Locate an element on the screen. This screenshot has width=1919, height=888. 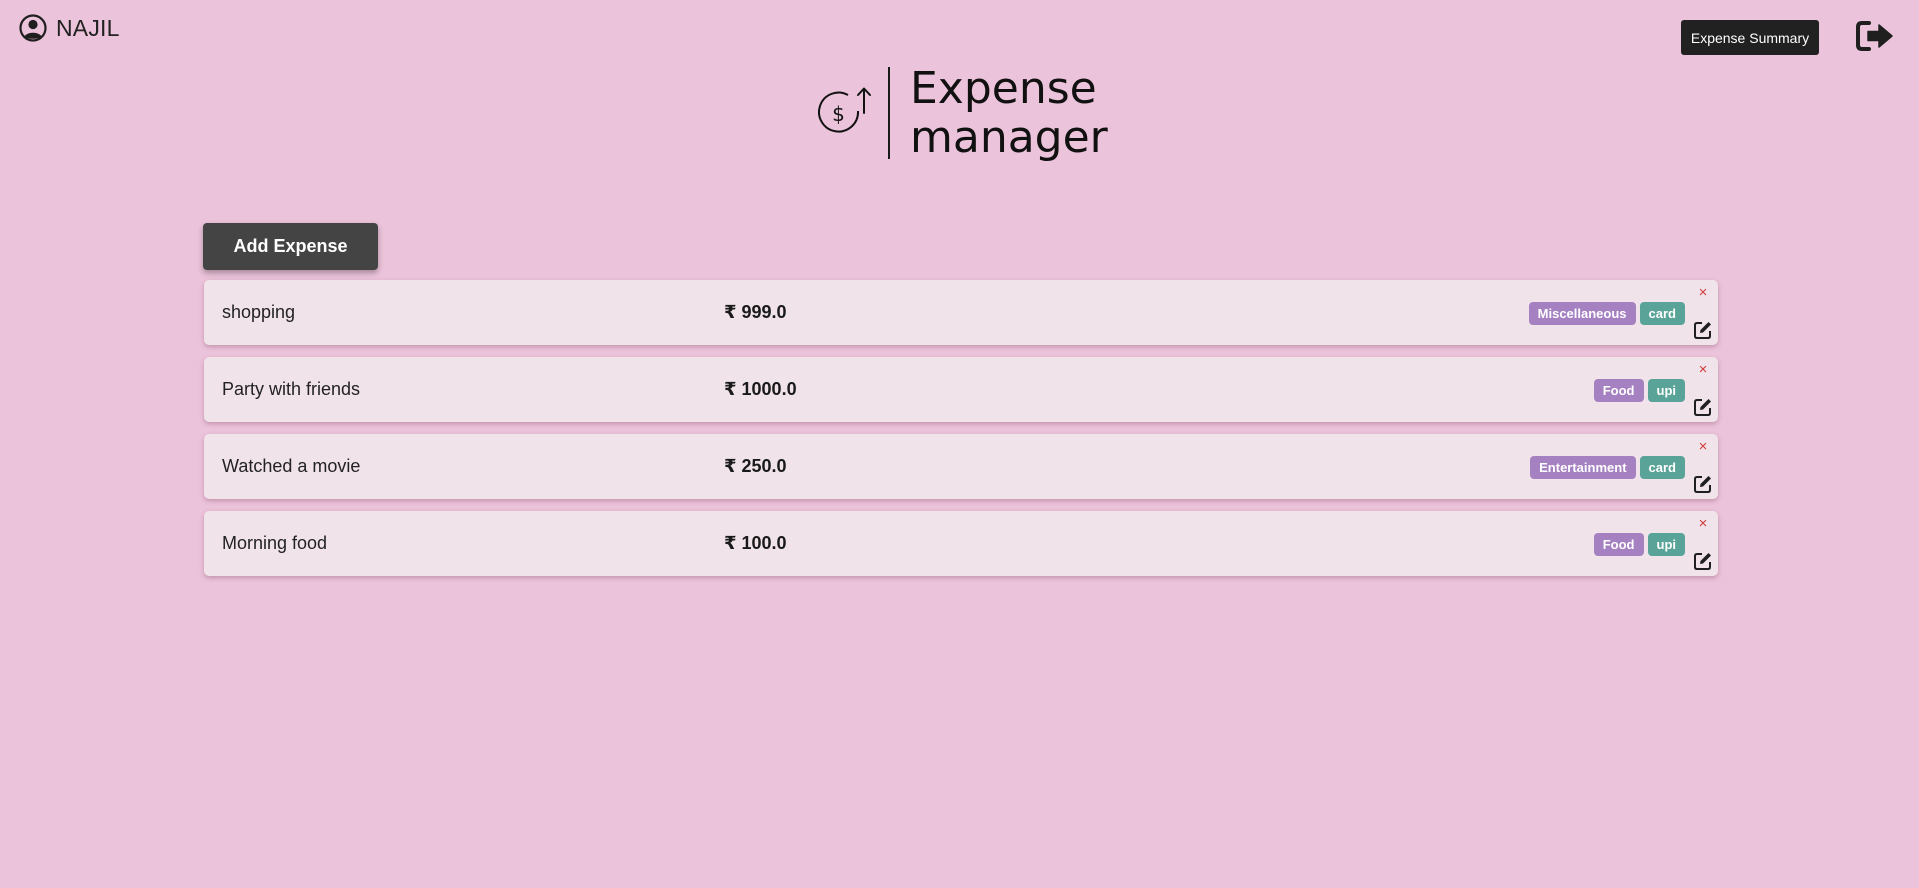
expense-amount: ₹ 999.0 is located at coordinates (755, 312).